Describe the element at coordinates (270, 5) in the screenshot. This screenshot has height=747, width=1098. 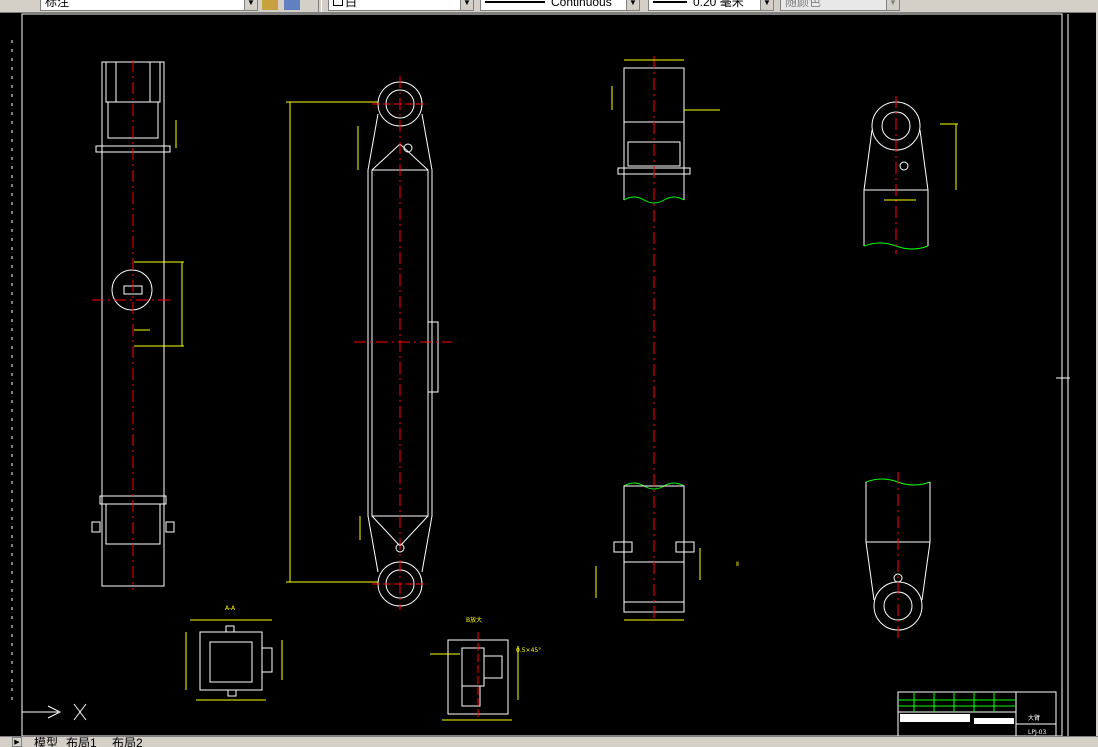
I see `layer-manager-icon` at that location.